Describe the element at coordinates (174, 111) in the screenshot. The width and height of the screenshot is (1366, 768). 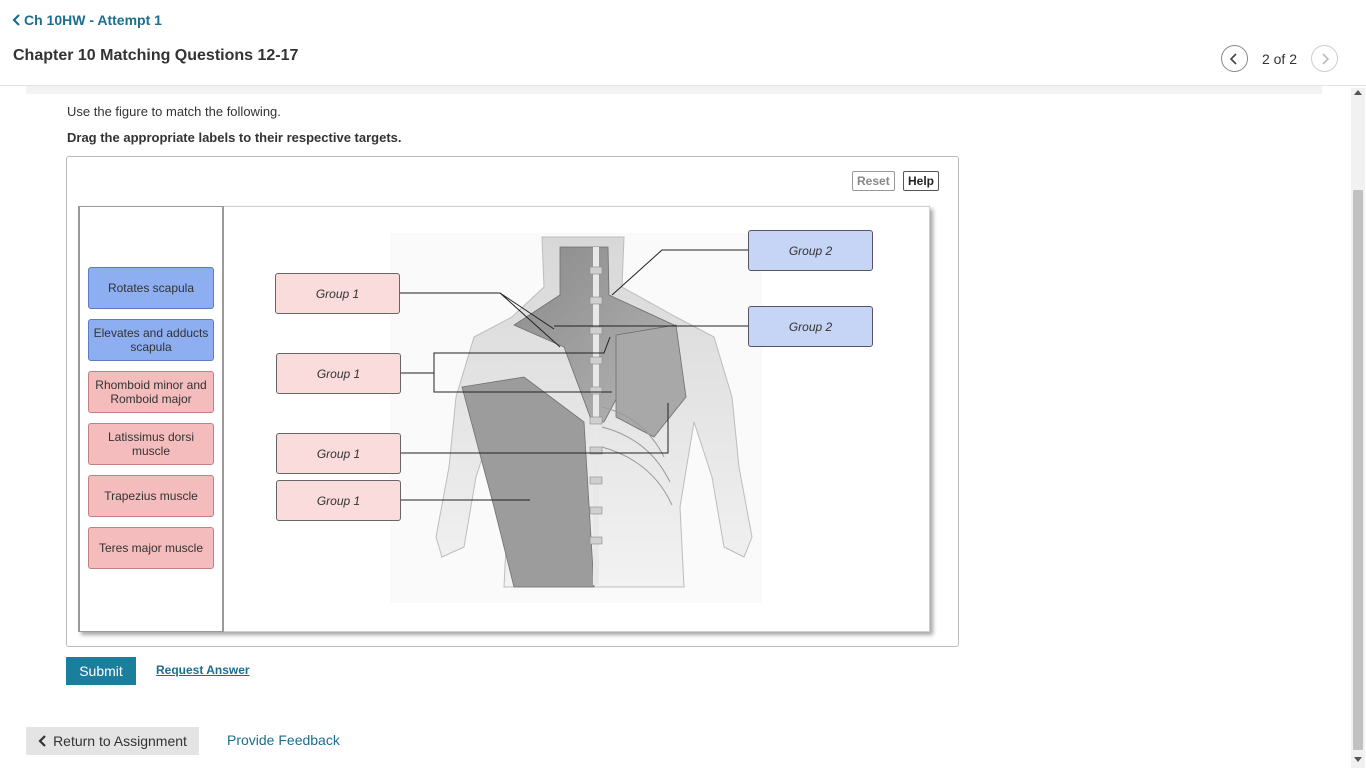
I see `instruction-text: Use the figure to match the following.` at that location.